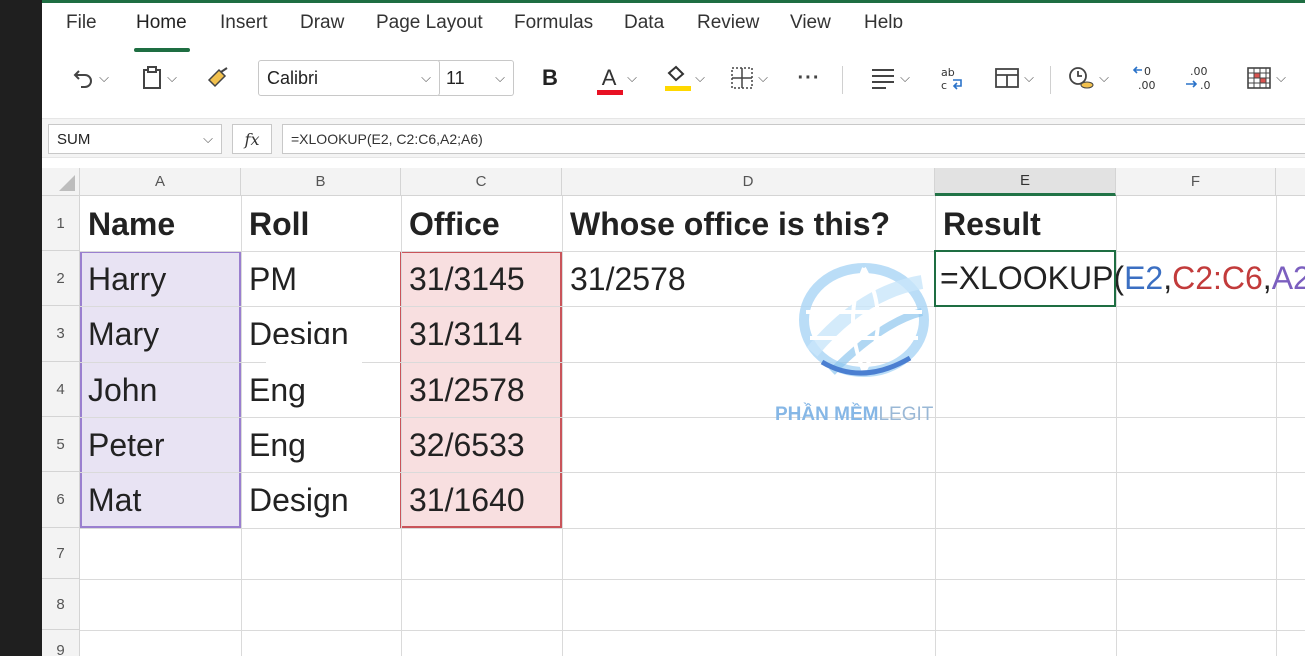 Image resolution: width=1305 pixels, height=656 pixels. Describe the element at coordinates (322, 23) in the screenshot. I see `tab-draw: Draw` at that location.